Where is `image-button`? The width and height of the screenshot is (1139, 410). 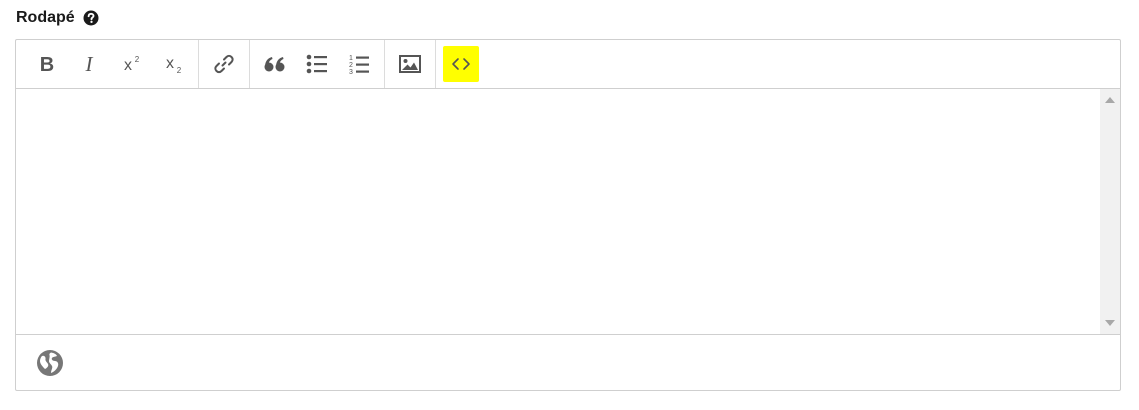
image-button is located at coordinates (410, 64).